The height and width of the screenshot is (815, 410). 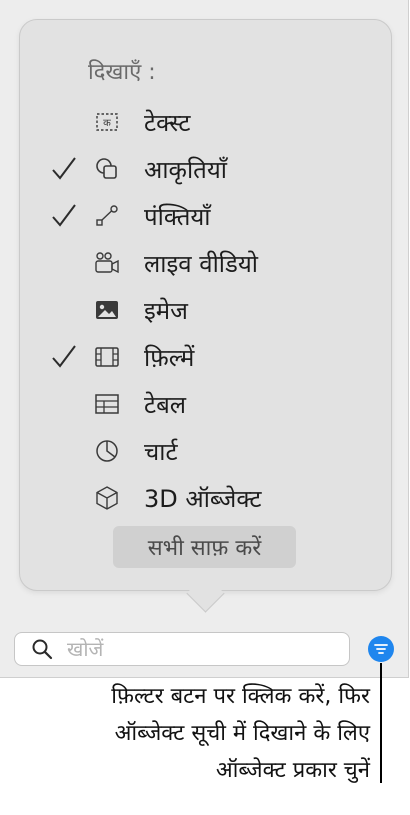 I want to click on filter-item-shapes: आकृतियाँ, so click(x=220, y=169).